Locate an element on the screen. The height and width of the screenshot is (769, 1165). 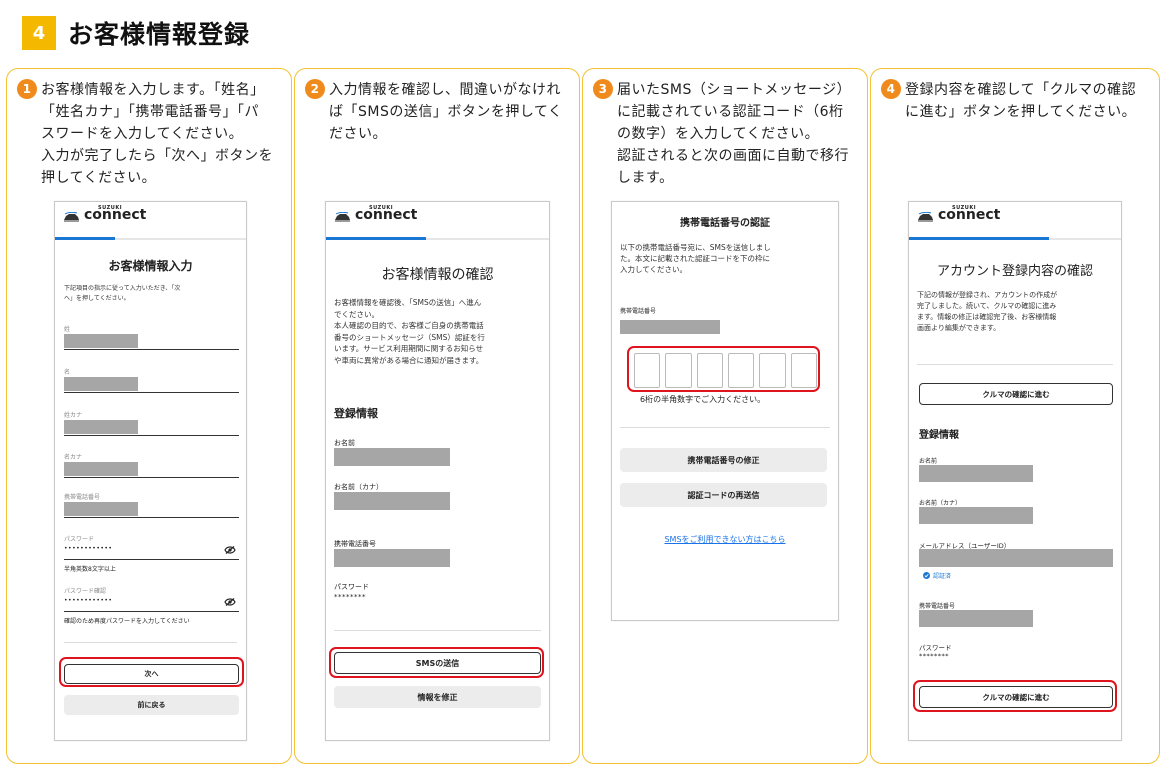
step-text: お客様情報を入力します。「姓名」 is located at coordinates (153, 90).